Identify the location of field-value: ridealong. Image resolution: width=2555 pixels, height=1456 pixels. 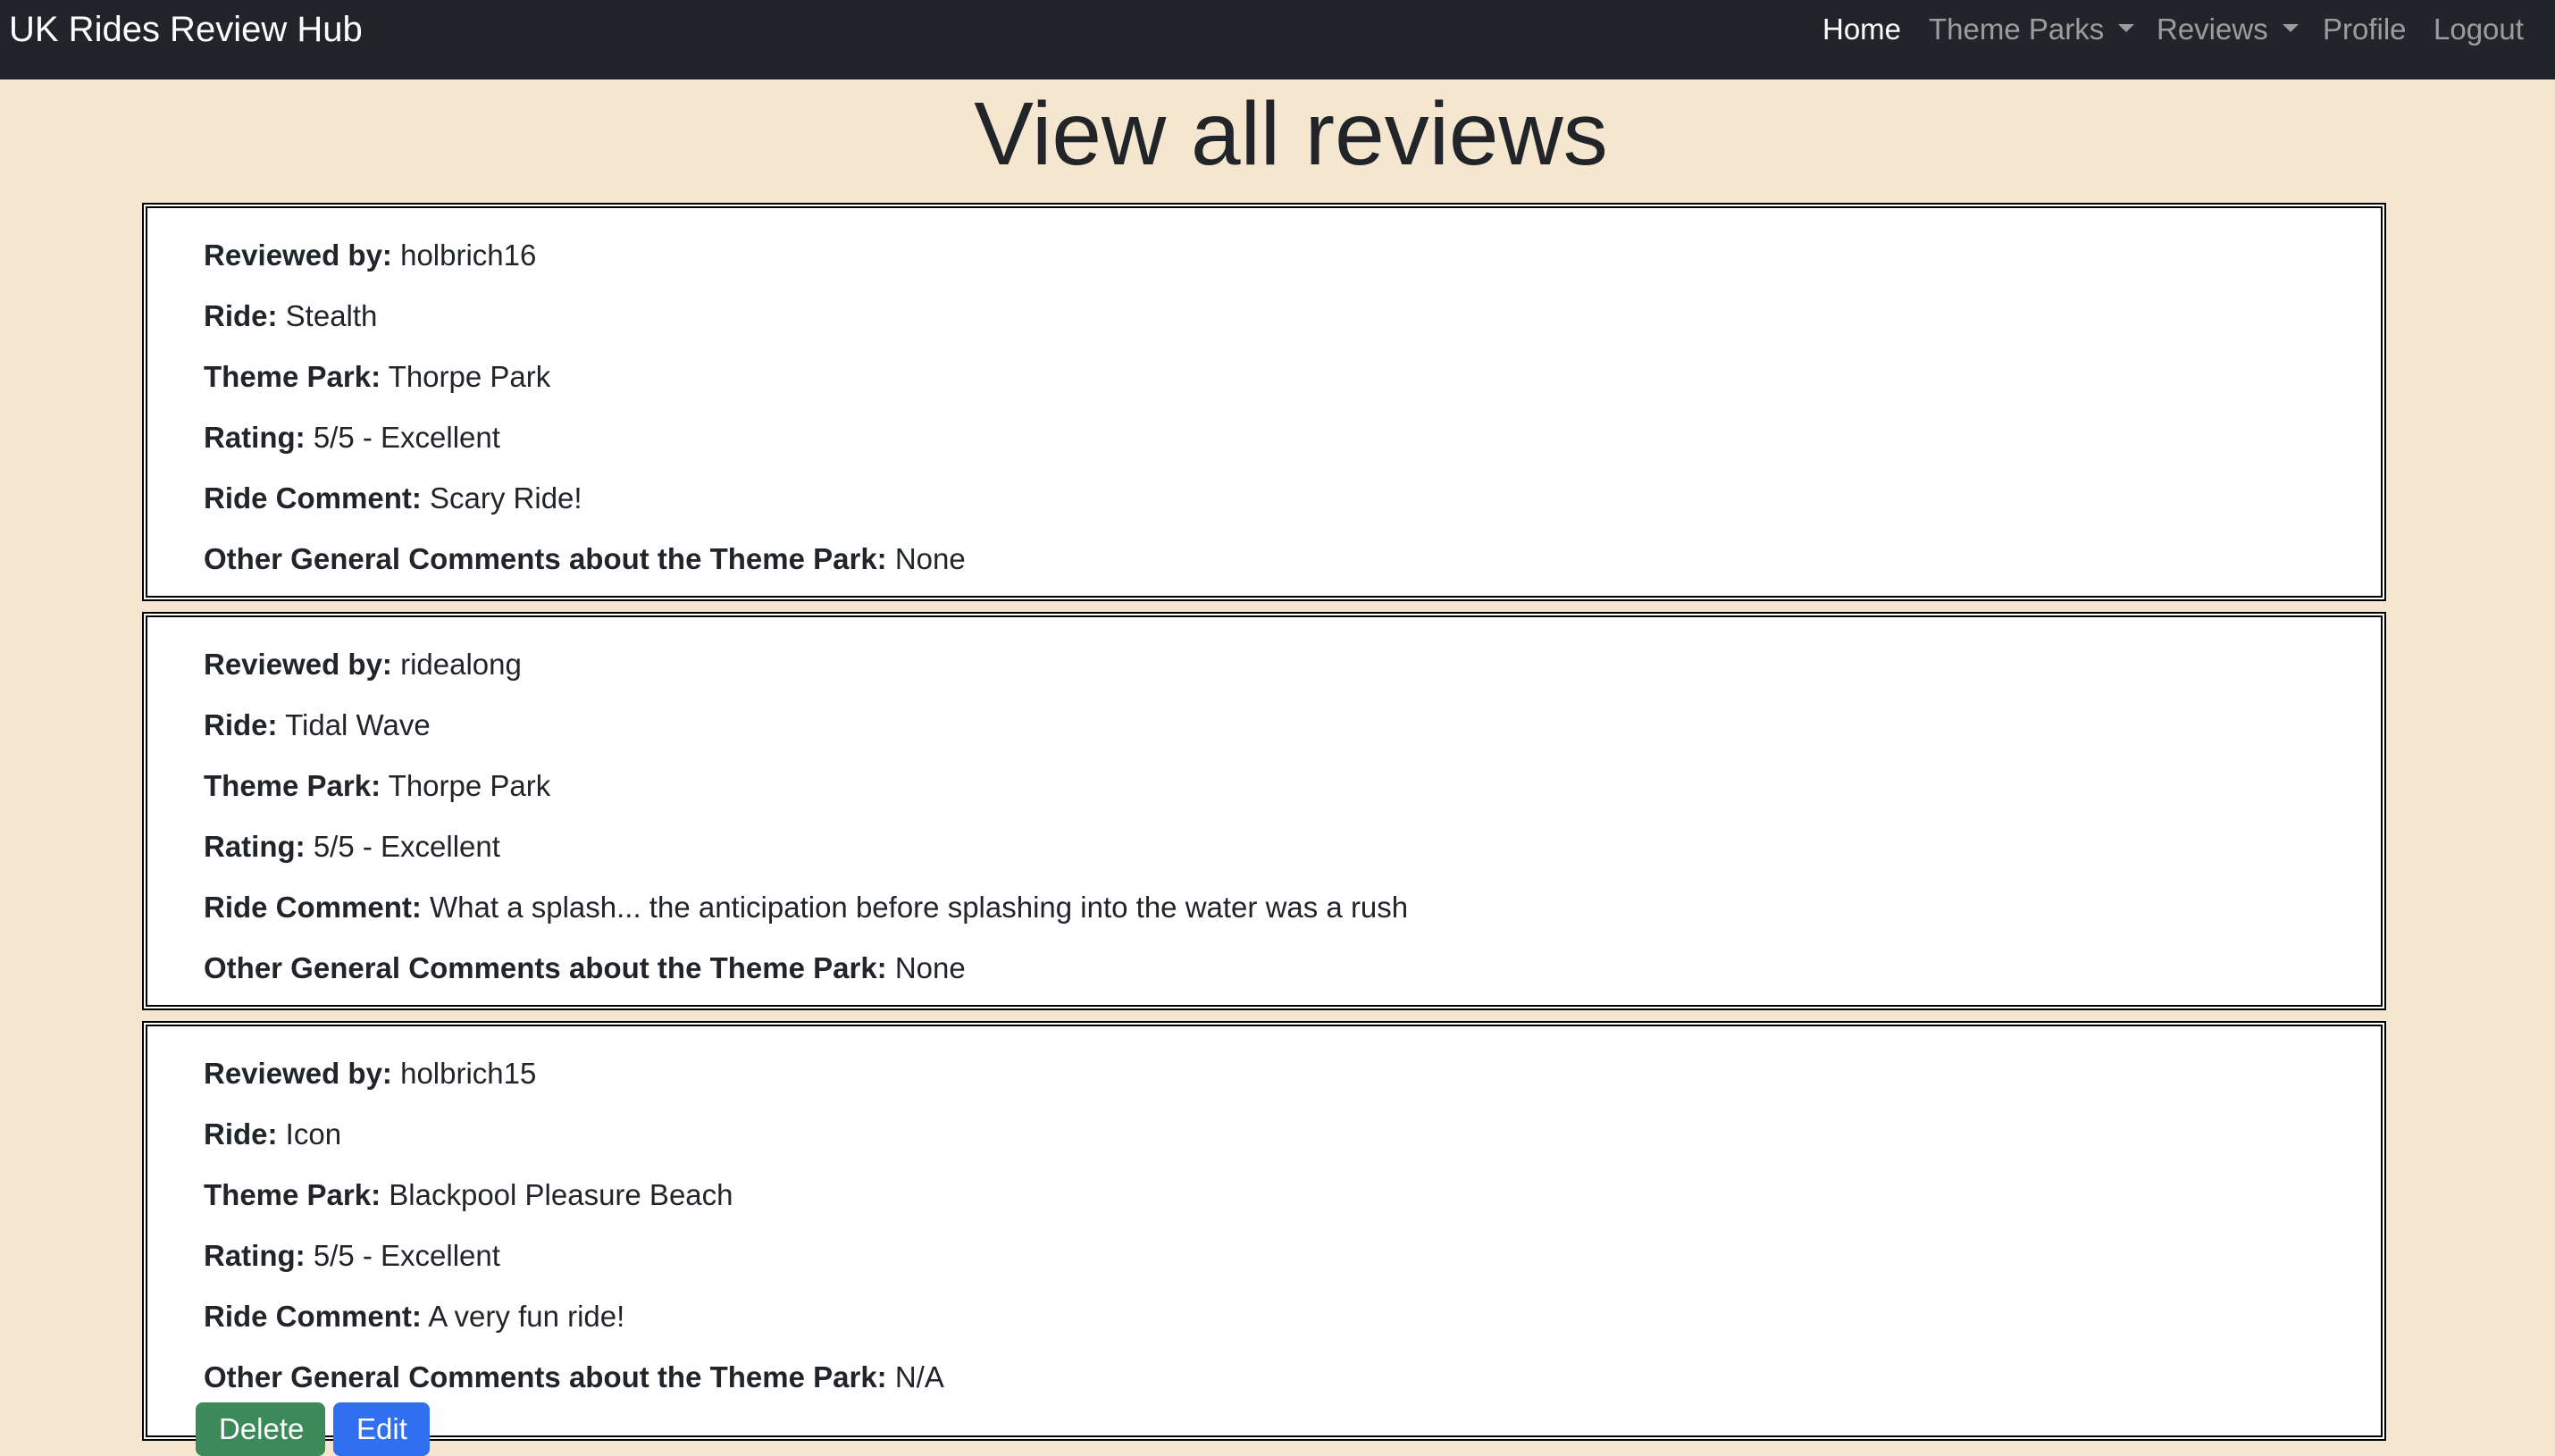
(461, 664).